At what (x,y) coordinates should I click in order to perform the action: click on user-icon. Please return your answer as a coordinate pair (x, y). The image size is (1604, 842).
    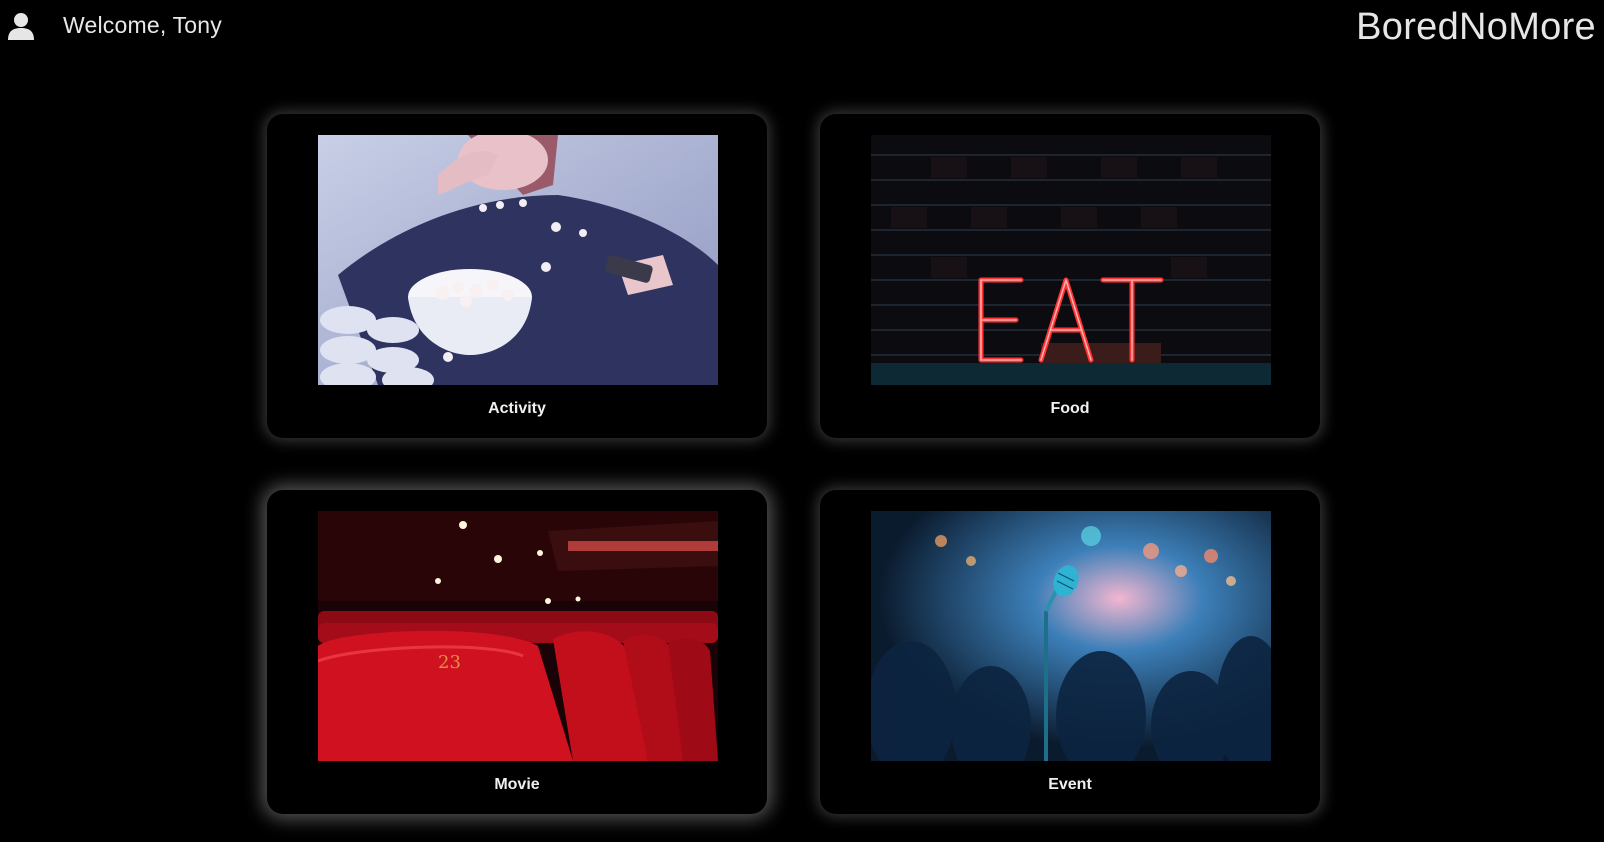
    Looking at the image, I should click on (21, 26).